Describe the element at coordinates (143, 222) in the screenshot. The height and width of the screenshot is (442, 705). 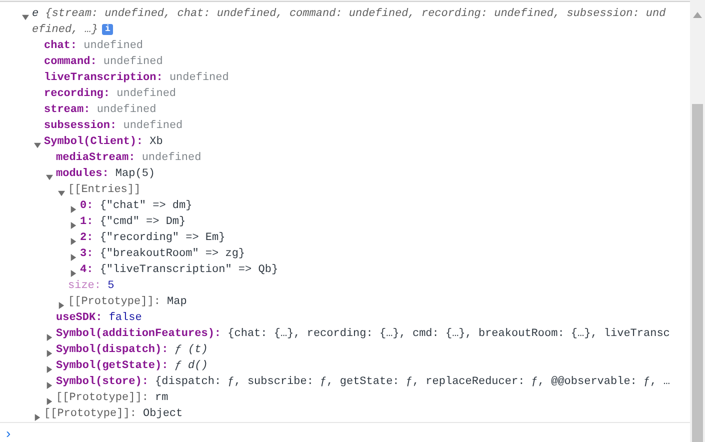
I see `object-value: {"cmd" => Dm}` at that location.